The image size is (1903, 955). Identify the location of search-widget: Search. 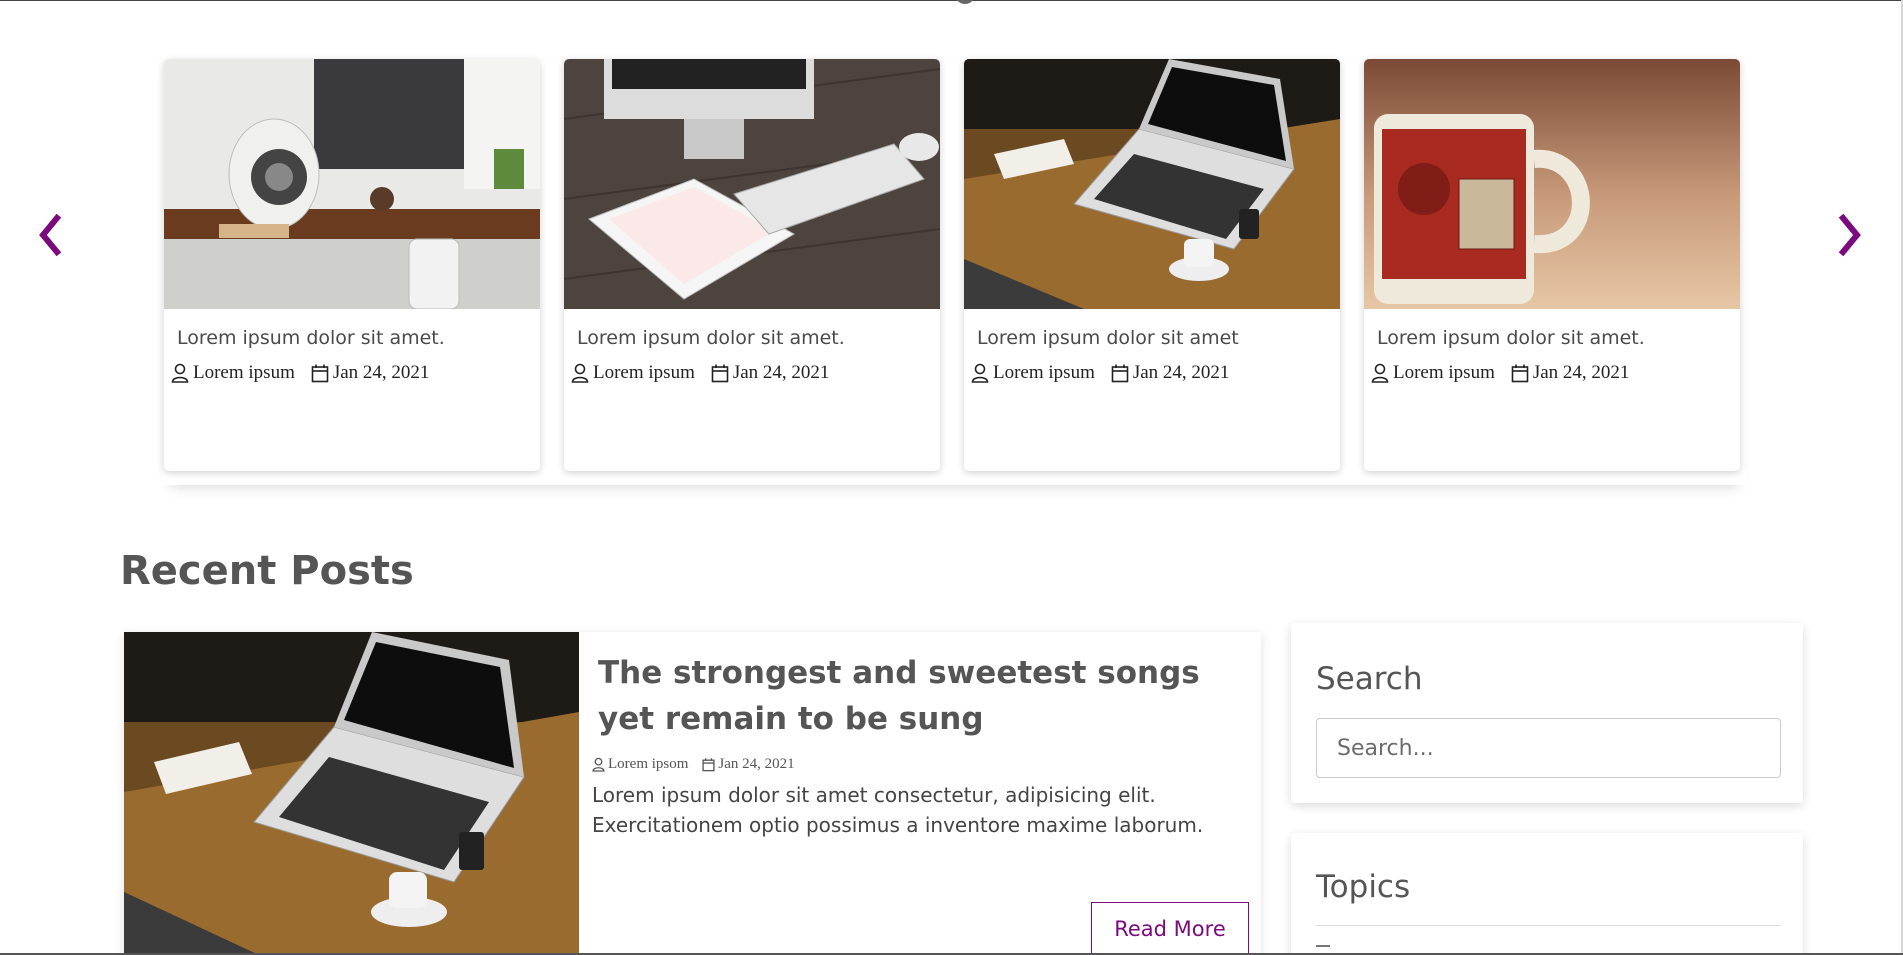
(1547, 713).